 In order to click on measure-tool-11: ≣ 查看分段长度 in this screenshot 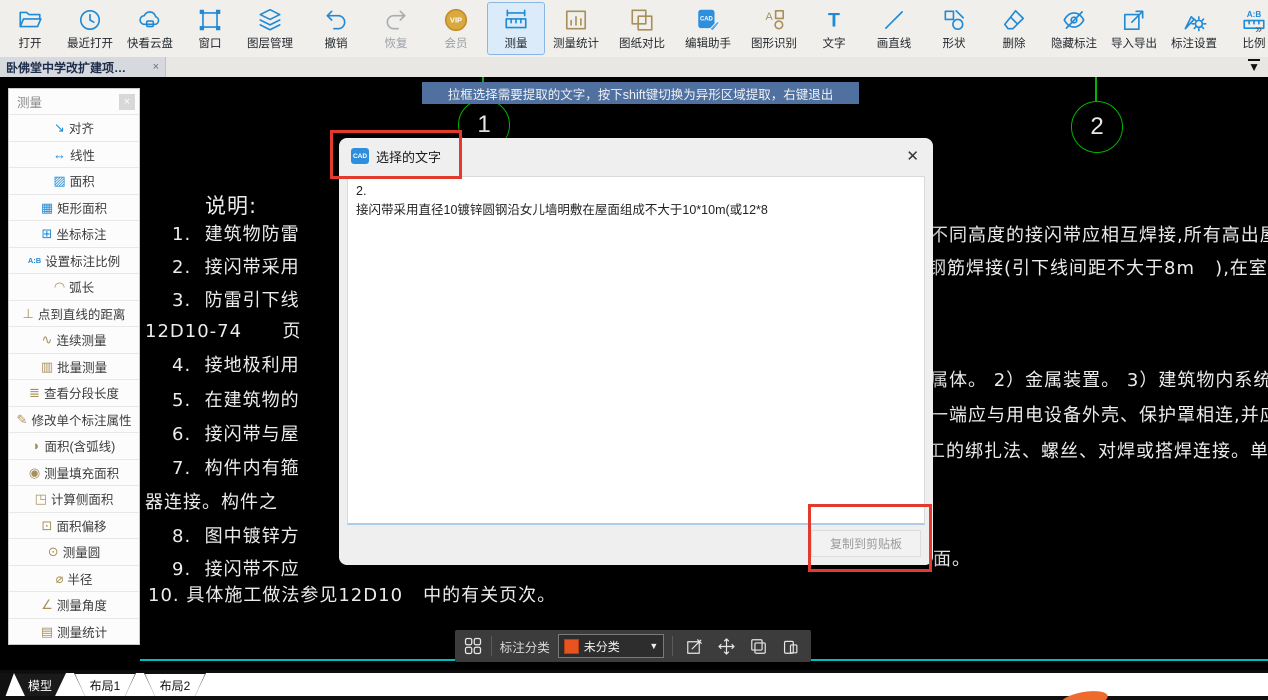, I will do `click(74, 392)`.